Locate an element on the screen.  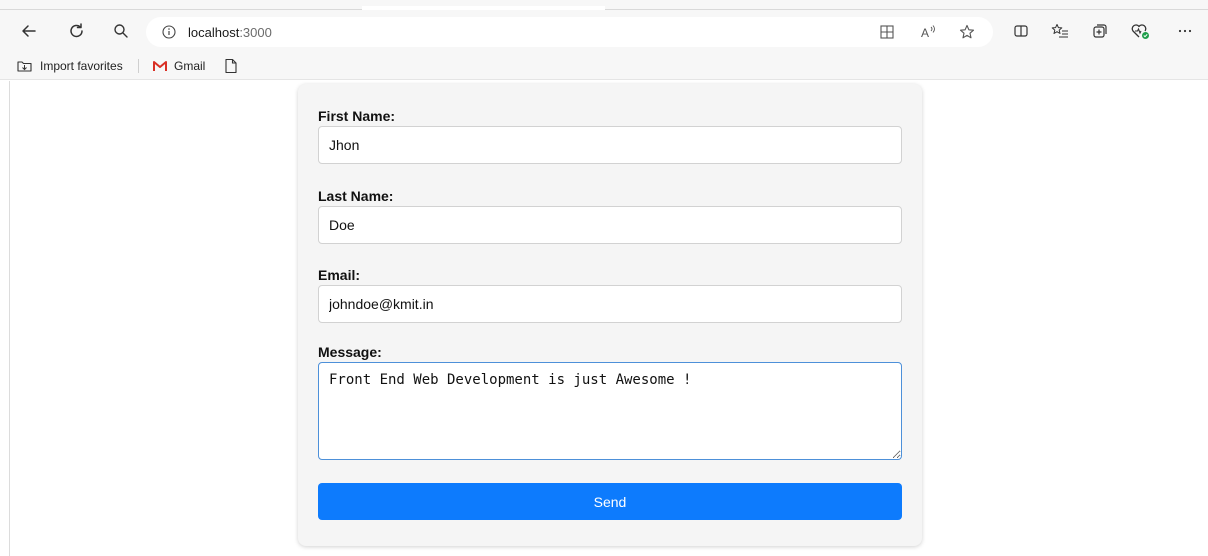
more-menu-button is located at coordinates (1185, 31).